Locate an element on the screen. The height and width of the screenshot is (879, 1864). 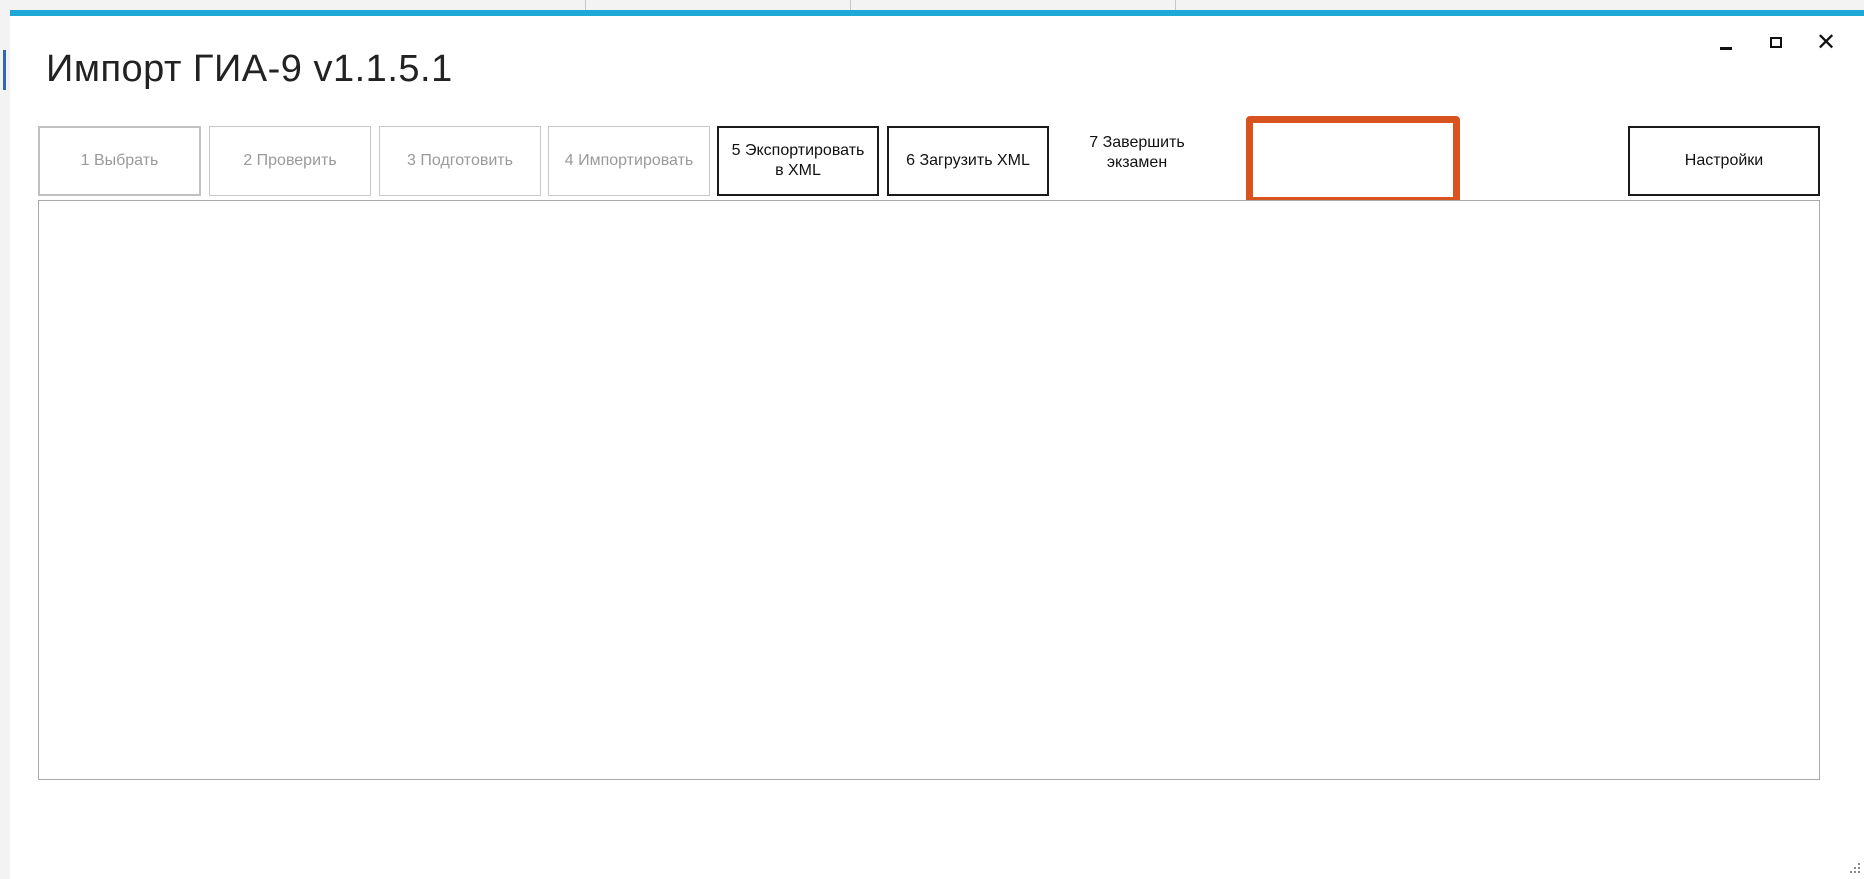
prepare-button: 3 Подготовить is located at coordinates (460, 161).